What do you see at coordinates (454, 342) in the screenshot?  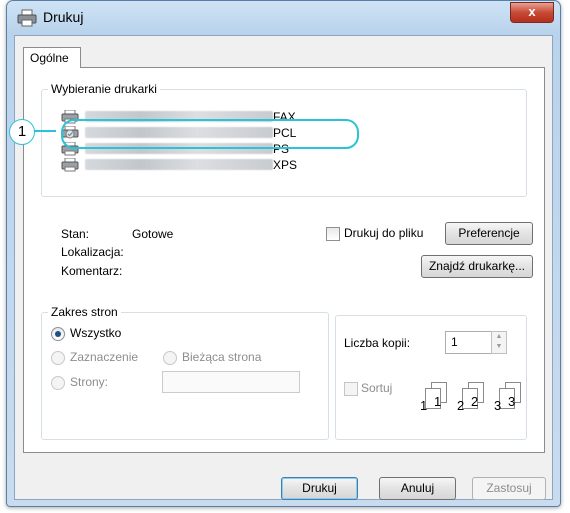 I see `copies-count-value: 1` at bounding box center [454, 342].